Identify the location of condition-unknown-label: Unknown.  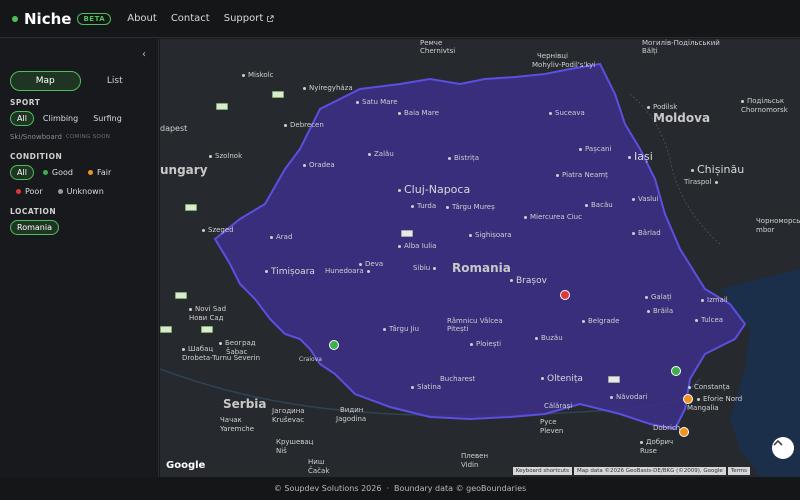
(85, 191).